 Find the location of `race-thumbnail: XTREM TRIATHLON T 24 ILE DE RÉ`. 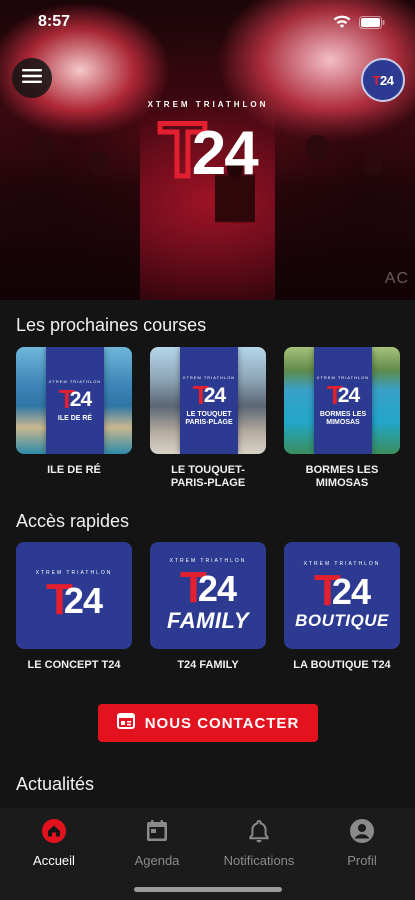

race-thumbnail: XTREM TRIATHLON T 24 ILE DE RÉ is located at coordinates (74, 400).